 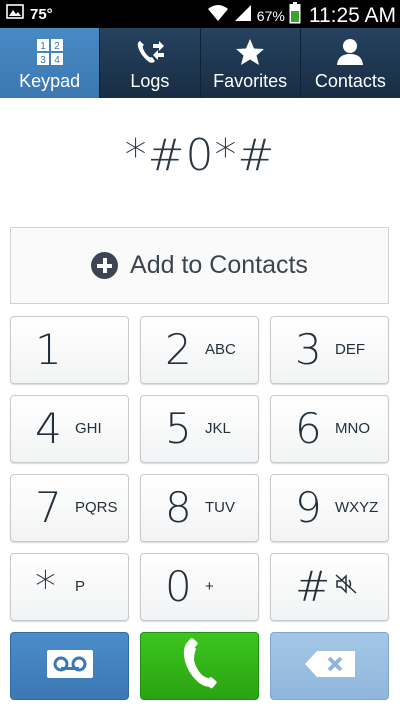 I want to click on key-1: 1, so click(x=69, y=350).